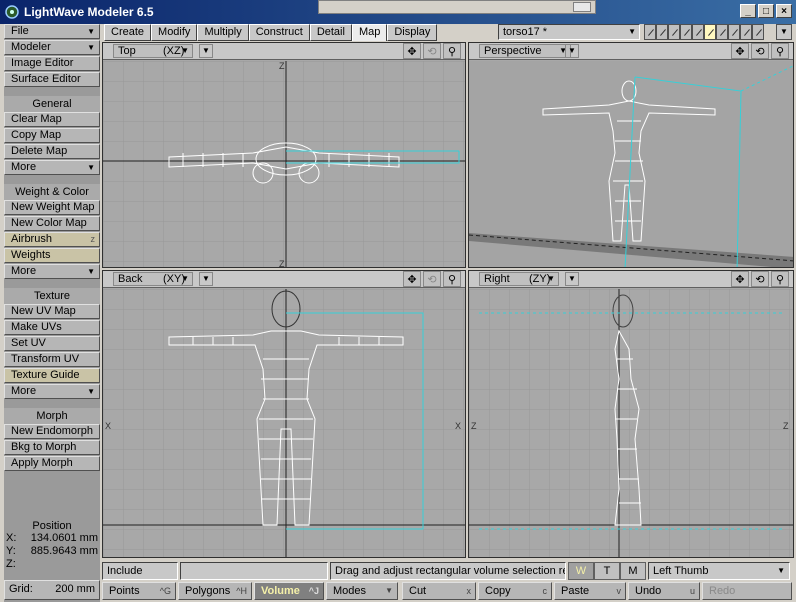 This screenshot has height=602, width=796. What do you see at coordinates (515, 591) in the screenshot?
I see `copy-button: Copy c` at bounding box center [515, 591].